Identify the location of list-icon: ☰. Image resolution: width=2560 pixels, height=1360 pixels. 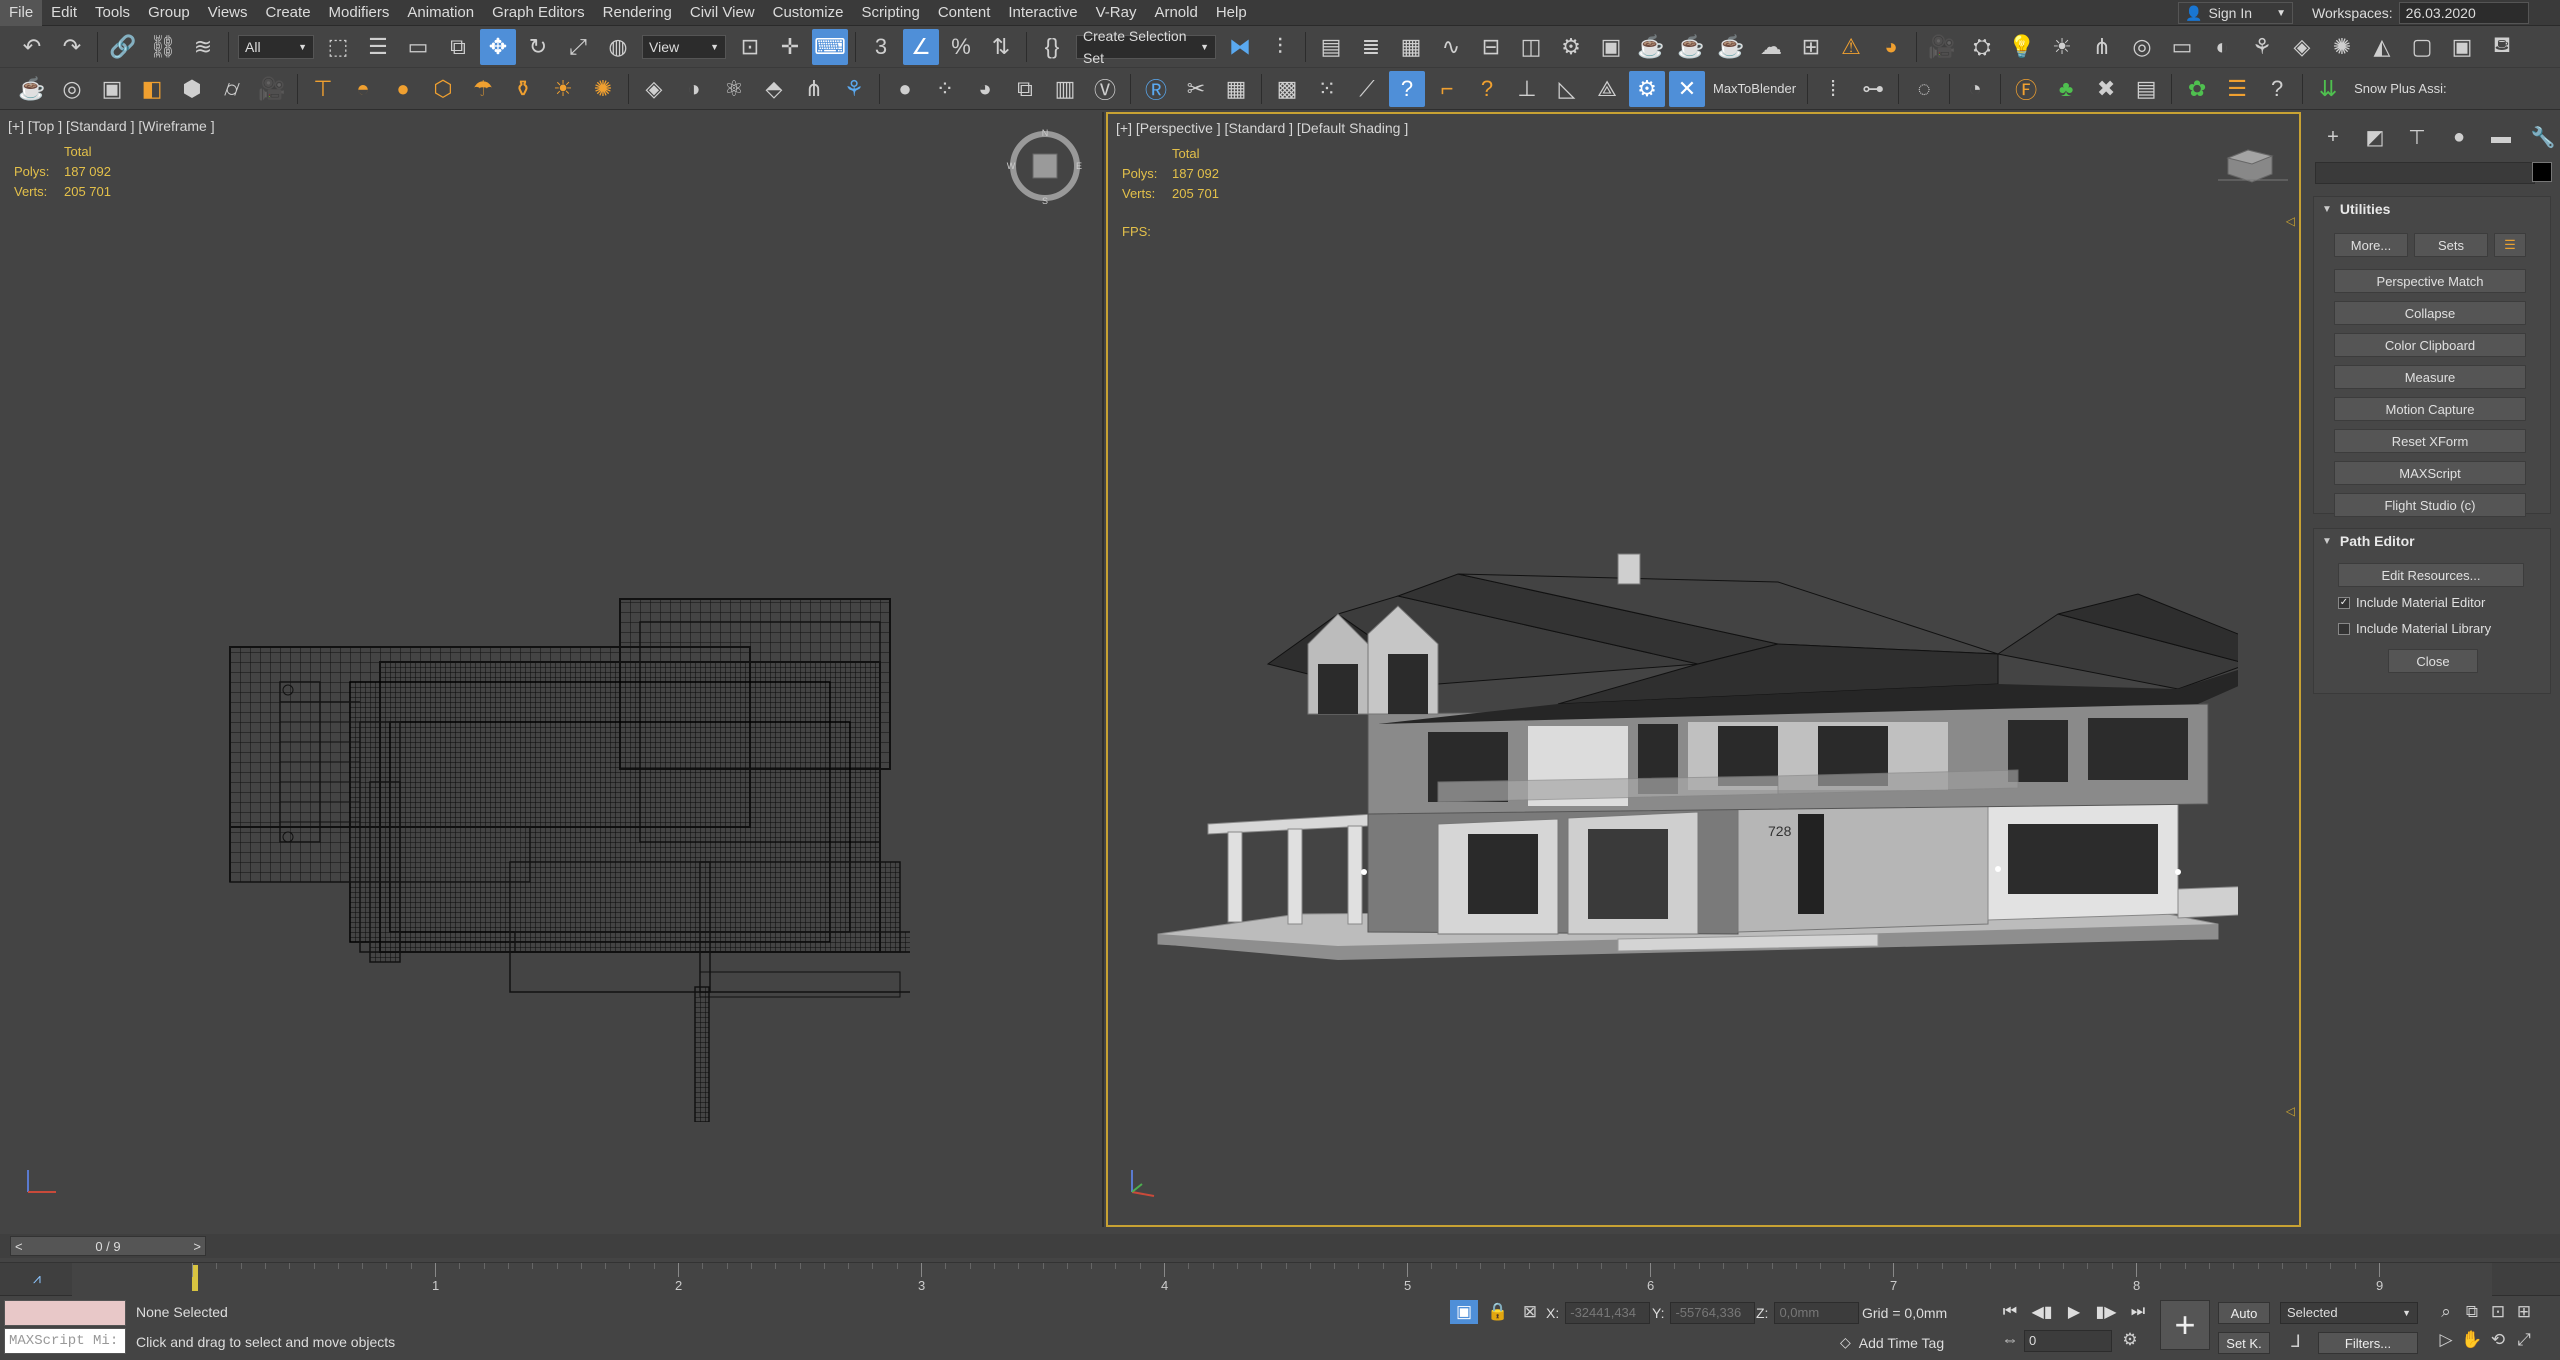
(2237, 89).